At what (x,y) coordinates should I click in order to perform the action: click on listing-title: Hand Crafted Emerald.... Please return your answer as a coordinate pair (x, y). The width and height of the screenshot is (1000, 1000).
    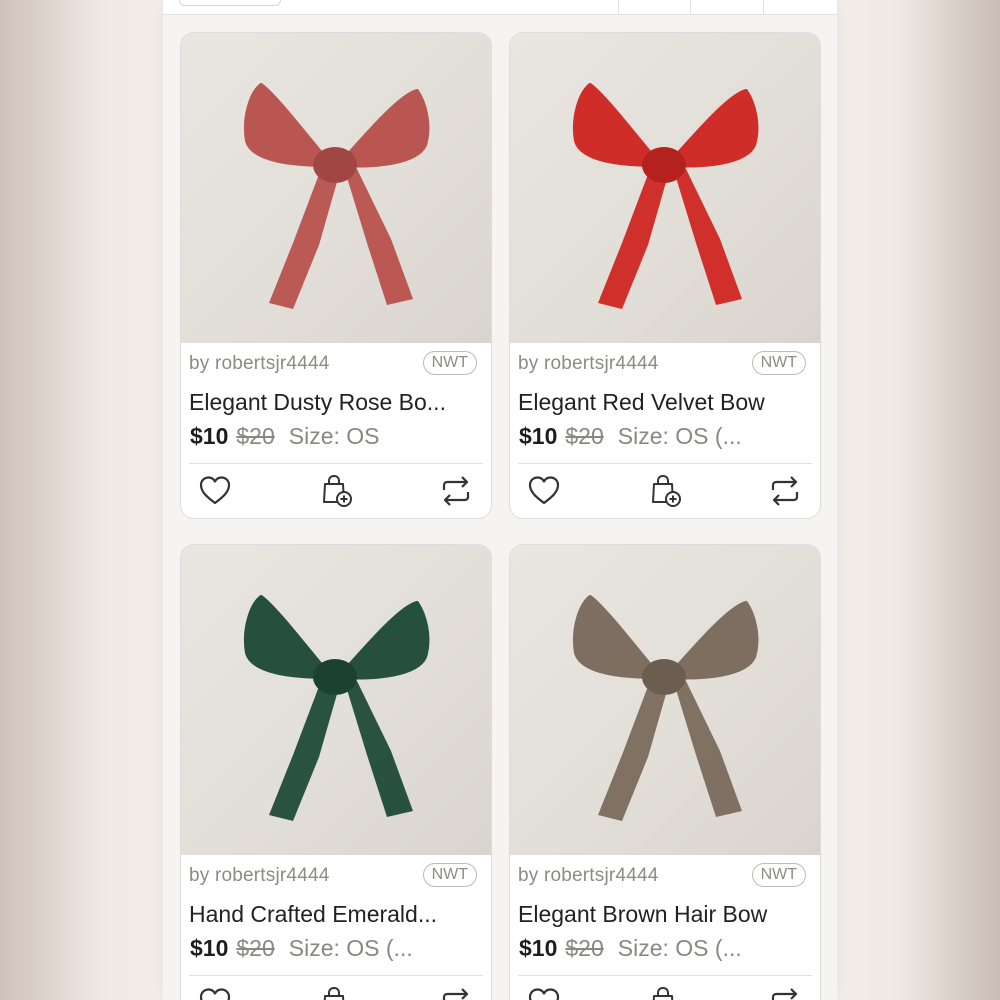
    Looking at the image, I should click on (334, 914).